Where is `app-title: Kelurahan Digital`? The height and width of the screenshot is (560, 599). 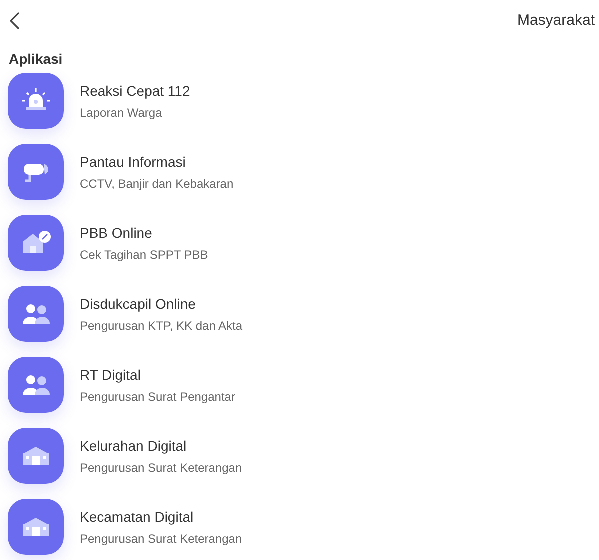 app-title: Kelurahan Digital is located at coordinates (133, 446).